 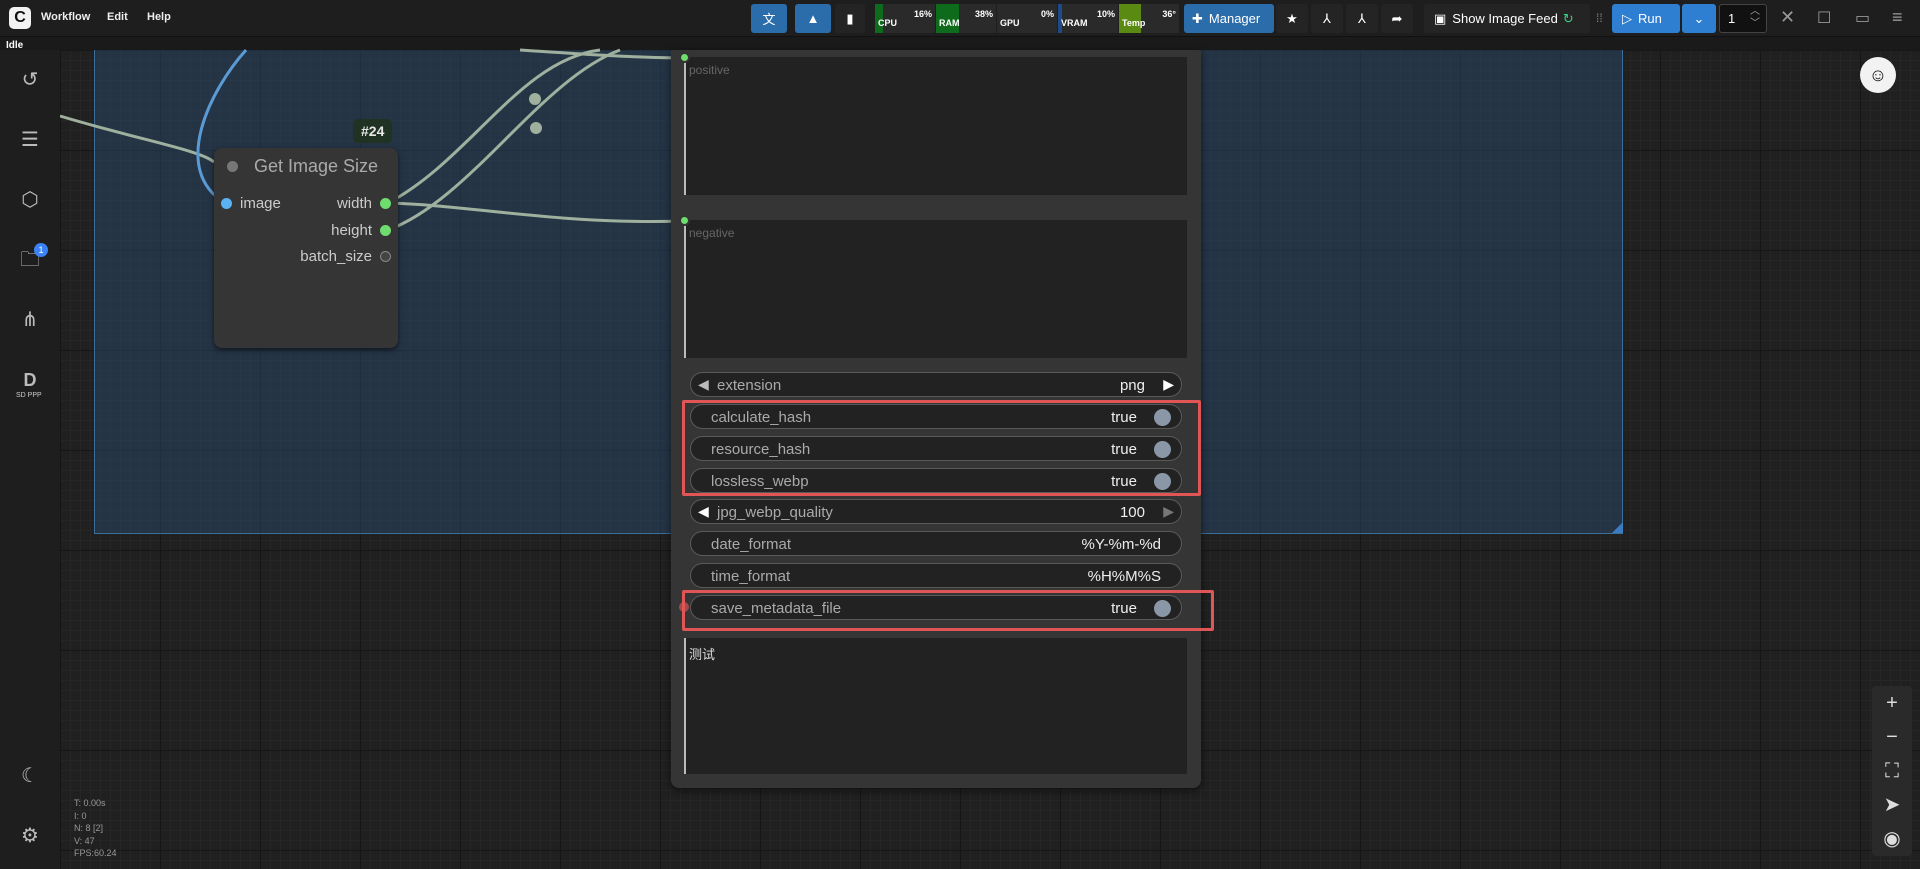 I want to click on plus-icon: +, so click(x=1892, y=703).